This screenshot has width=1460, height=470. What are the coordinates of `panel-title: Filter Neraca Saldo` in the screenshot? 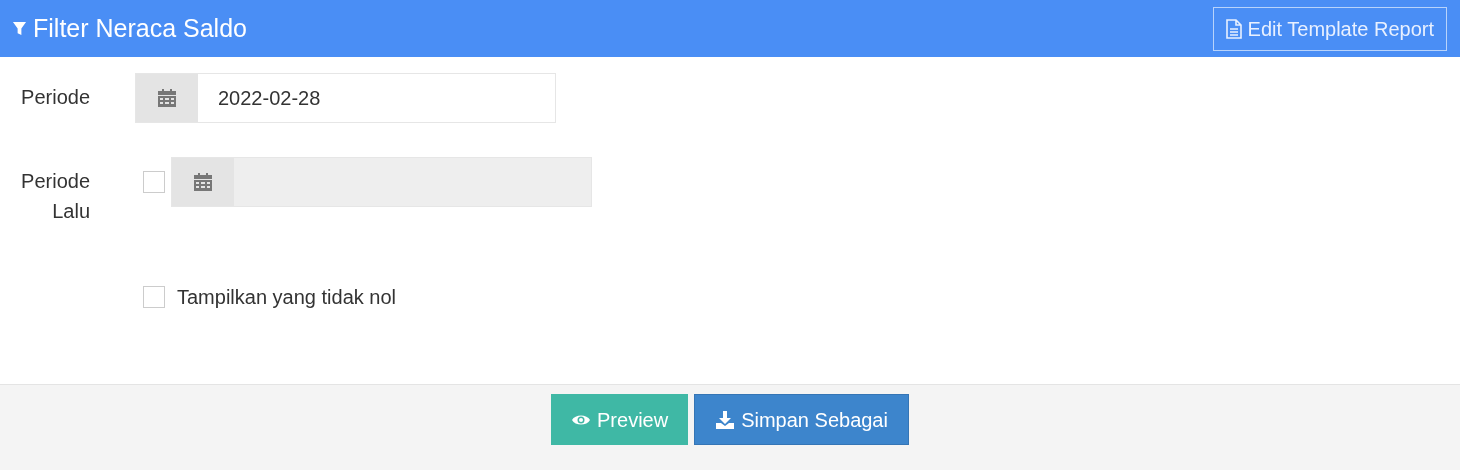 It's located at (140, 28).